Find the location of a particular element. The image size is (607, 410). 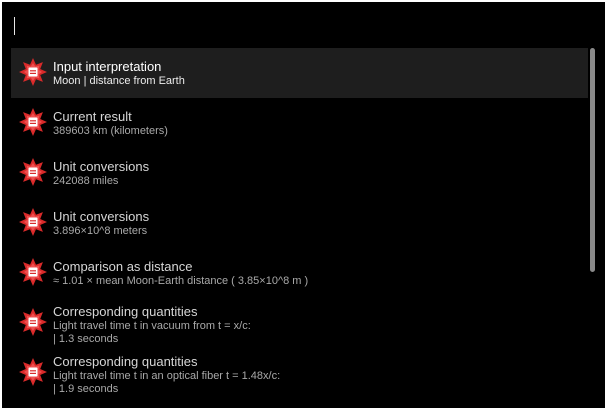

scrollbar-thumb is located at coordinates (592, 160).